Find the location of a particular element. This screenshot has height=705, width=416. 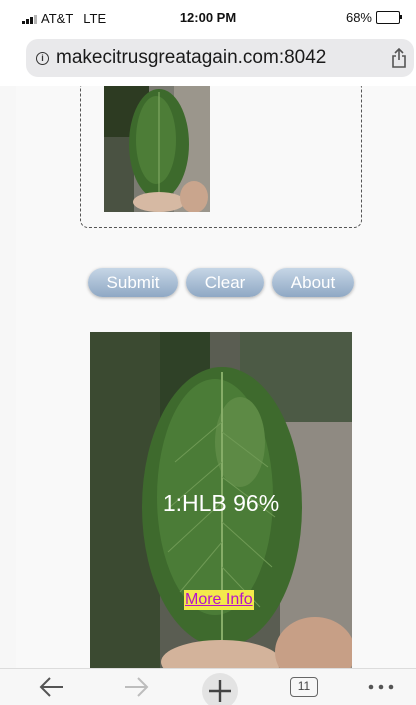

address-bar-area: i makecitrusgreatagain.com:8042 is located at coordinates (208, 61).